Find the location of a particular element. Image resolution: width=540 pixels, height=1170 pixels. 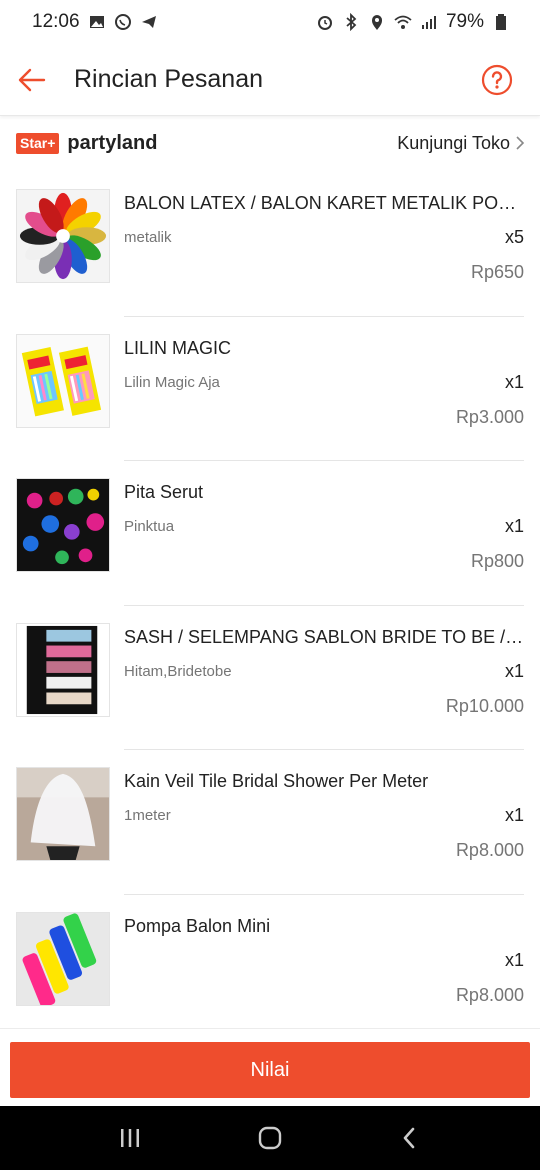

star-plus-badge: Star+ is located at coordinates (38, 143).